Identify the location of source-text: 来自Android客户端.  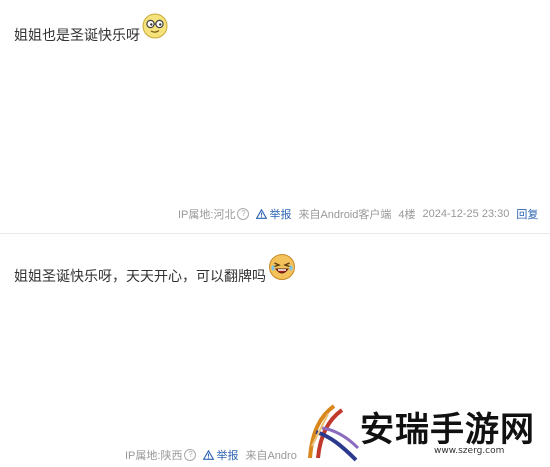
(345, 215).